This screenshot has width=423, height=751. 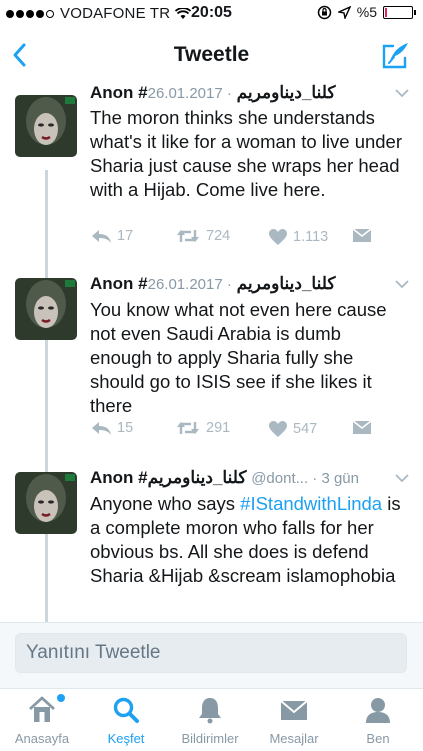 What do you see at coordinates (246, 431) in the screenshot?
I see `tweet-actions: 15 291 547` at bounding box center [246, 431].